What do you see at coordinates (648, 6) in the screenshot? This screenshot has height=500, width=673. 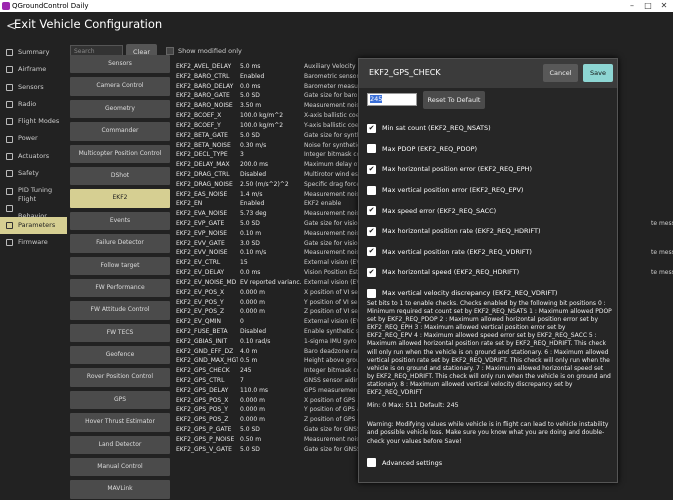 I see `maximize-button: □` at bounding box center [648, 6].